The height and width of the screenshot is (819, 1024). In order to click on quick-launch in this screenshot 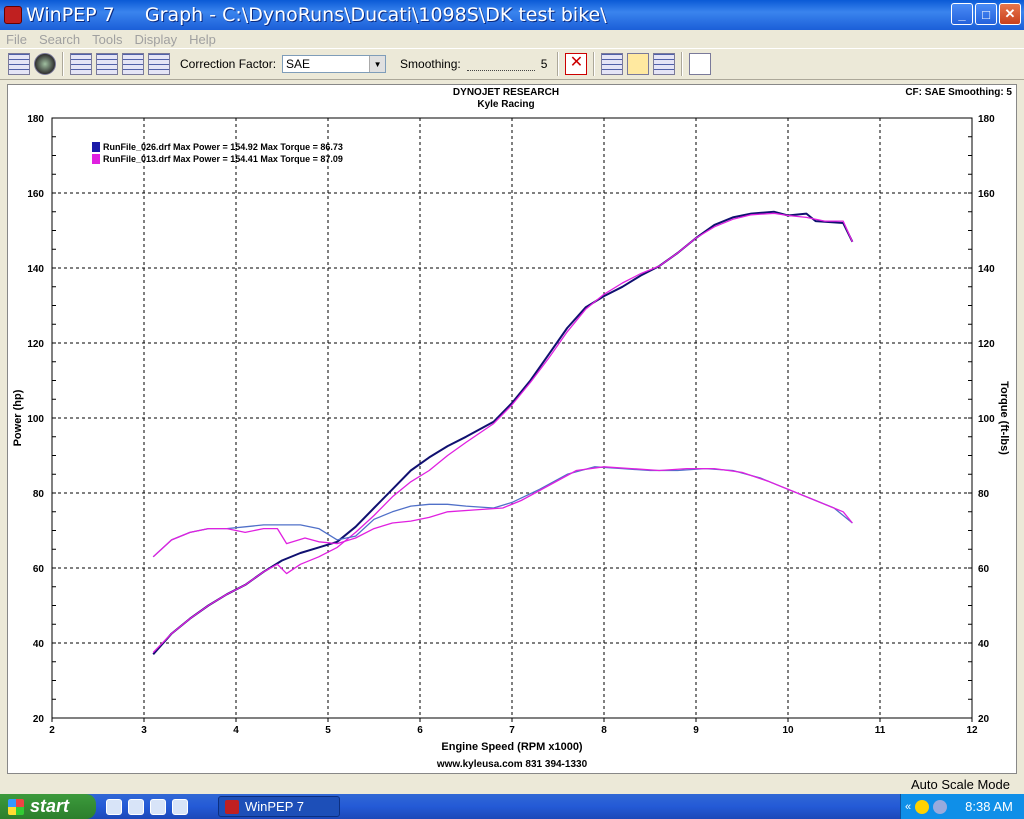, I will do `click(147, 806)`.